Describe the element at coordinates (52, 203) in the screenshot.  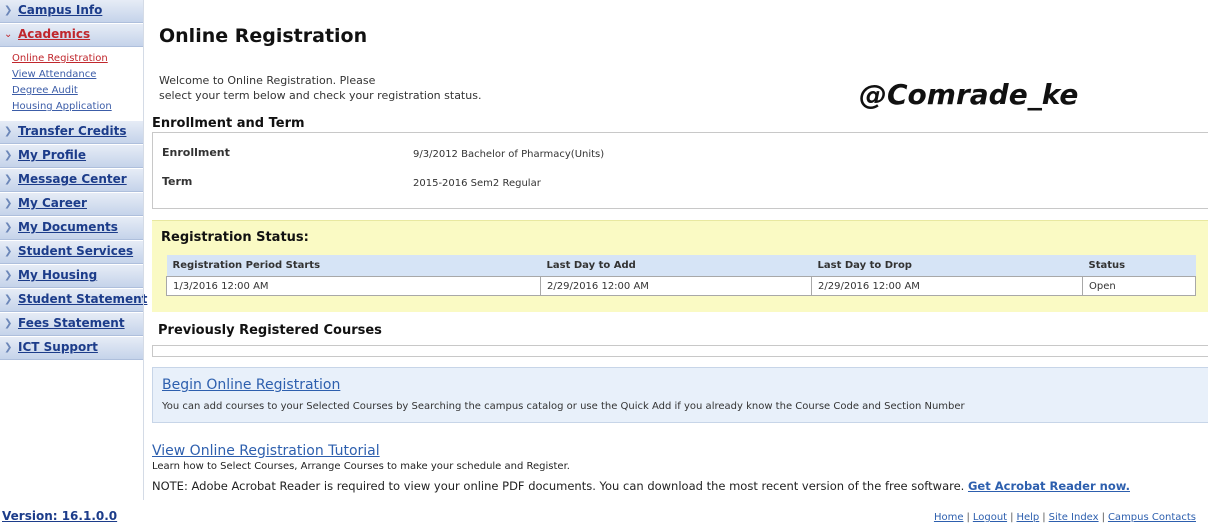
I see `sidebar-item-label: My Career` at that location.